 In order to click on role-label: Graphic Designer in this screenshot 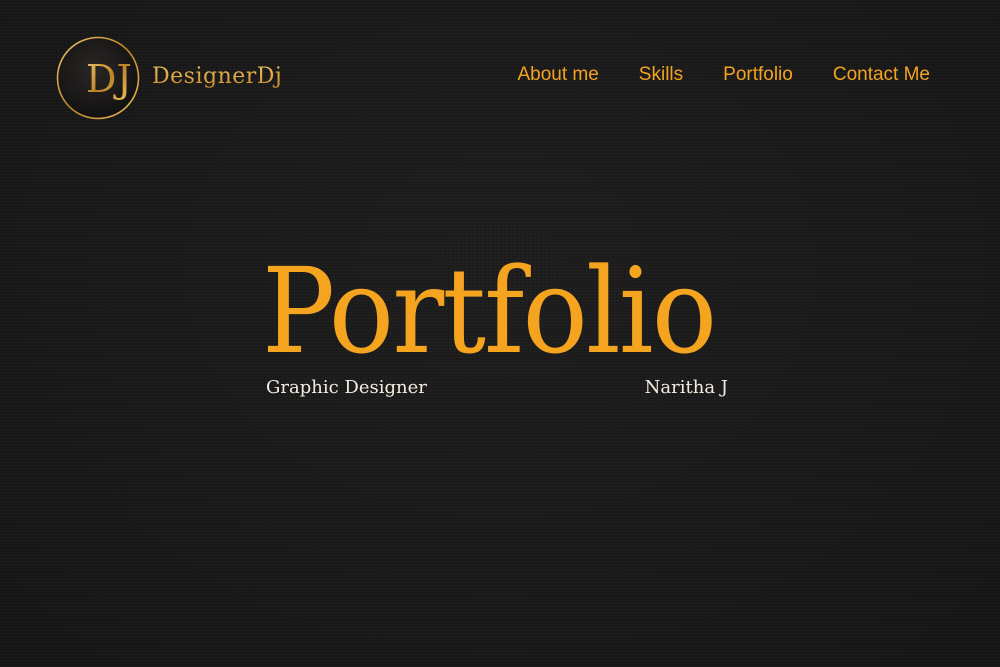, I will do `click(346, 387)`.